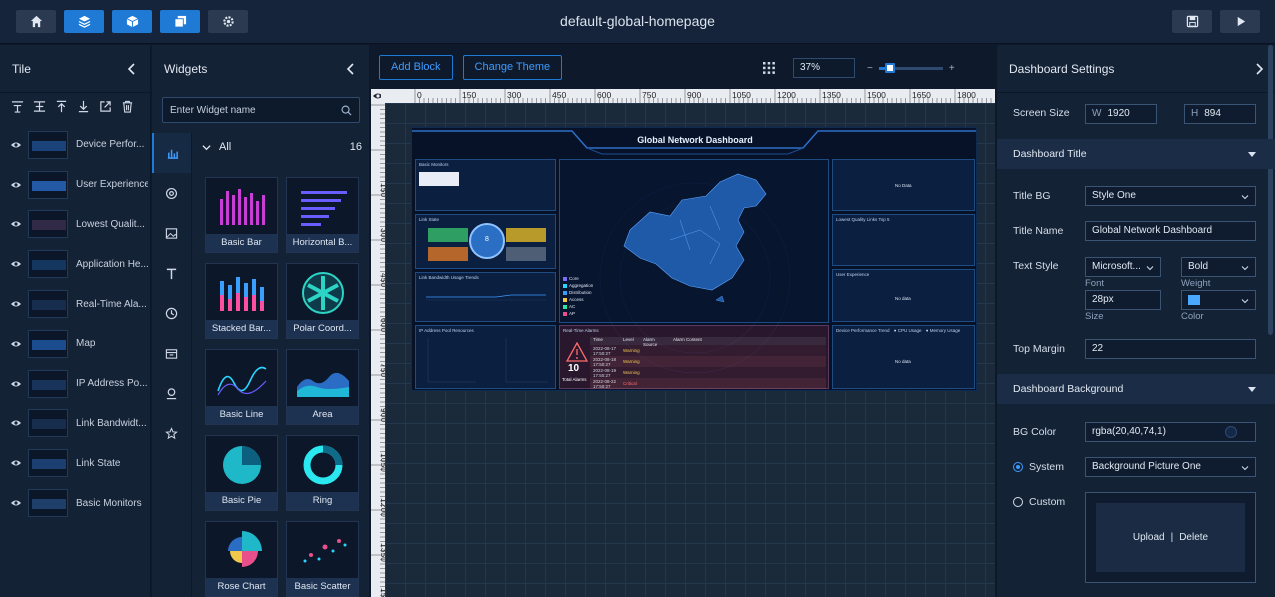  Describe the element at coordinates (171, 433) in the screenshot. I see `category-favorites` at that location.